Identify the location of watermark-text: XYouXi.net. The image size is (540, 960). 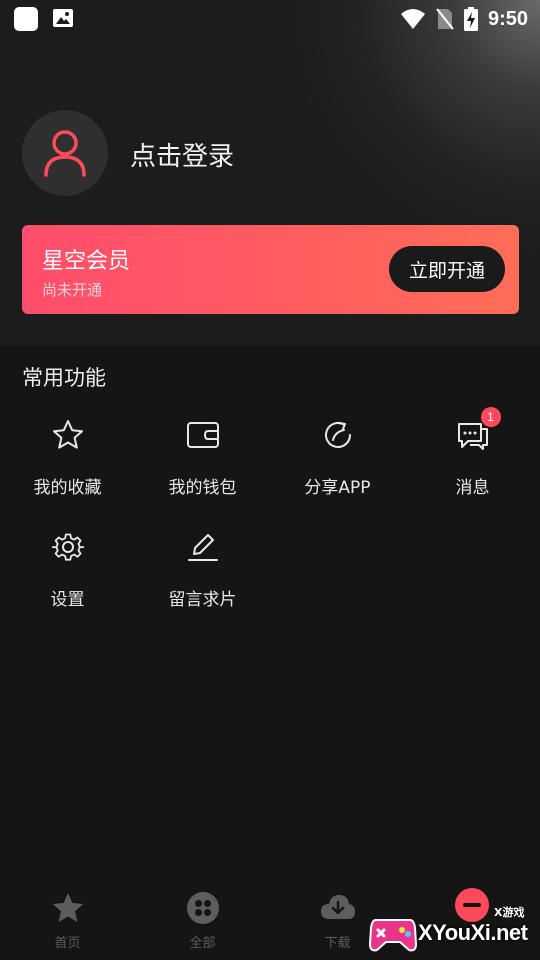
(473, 932).